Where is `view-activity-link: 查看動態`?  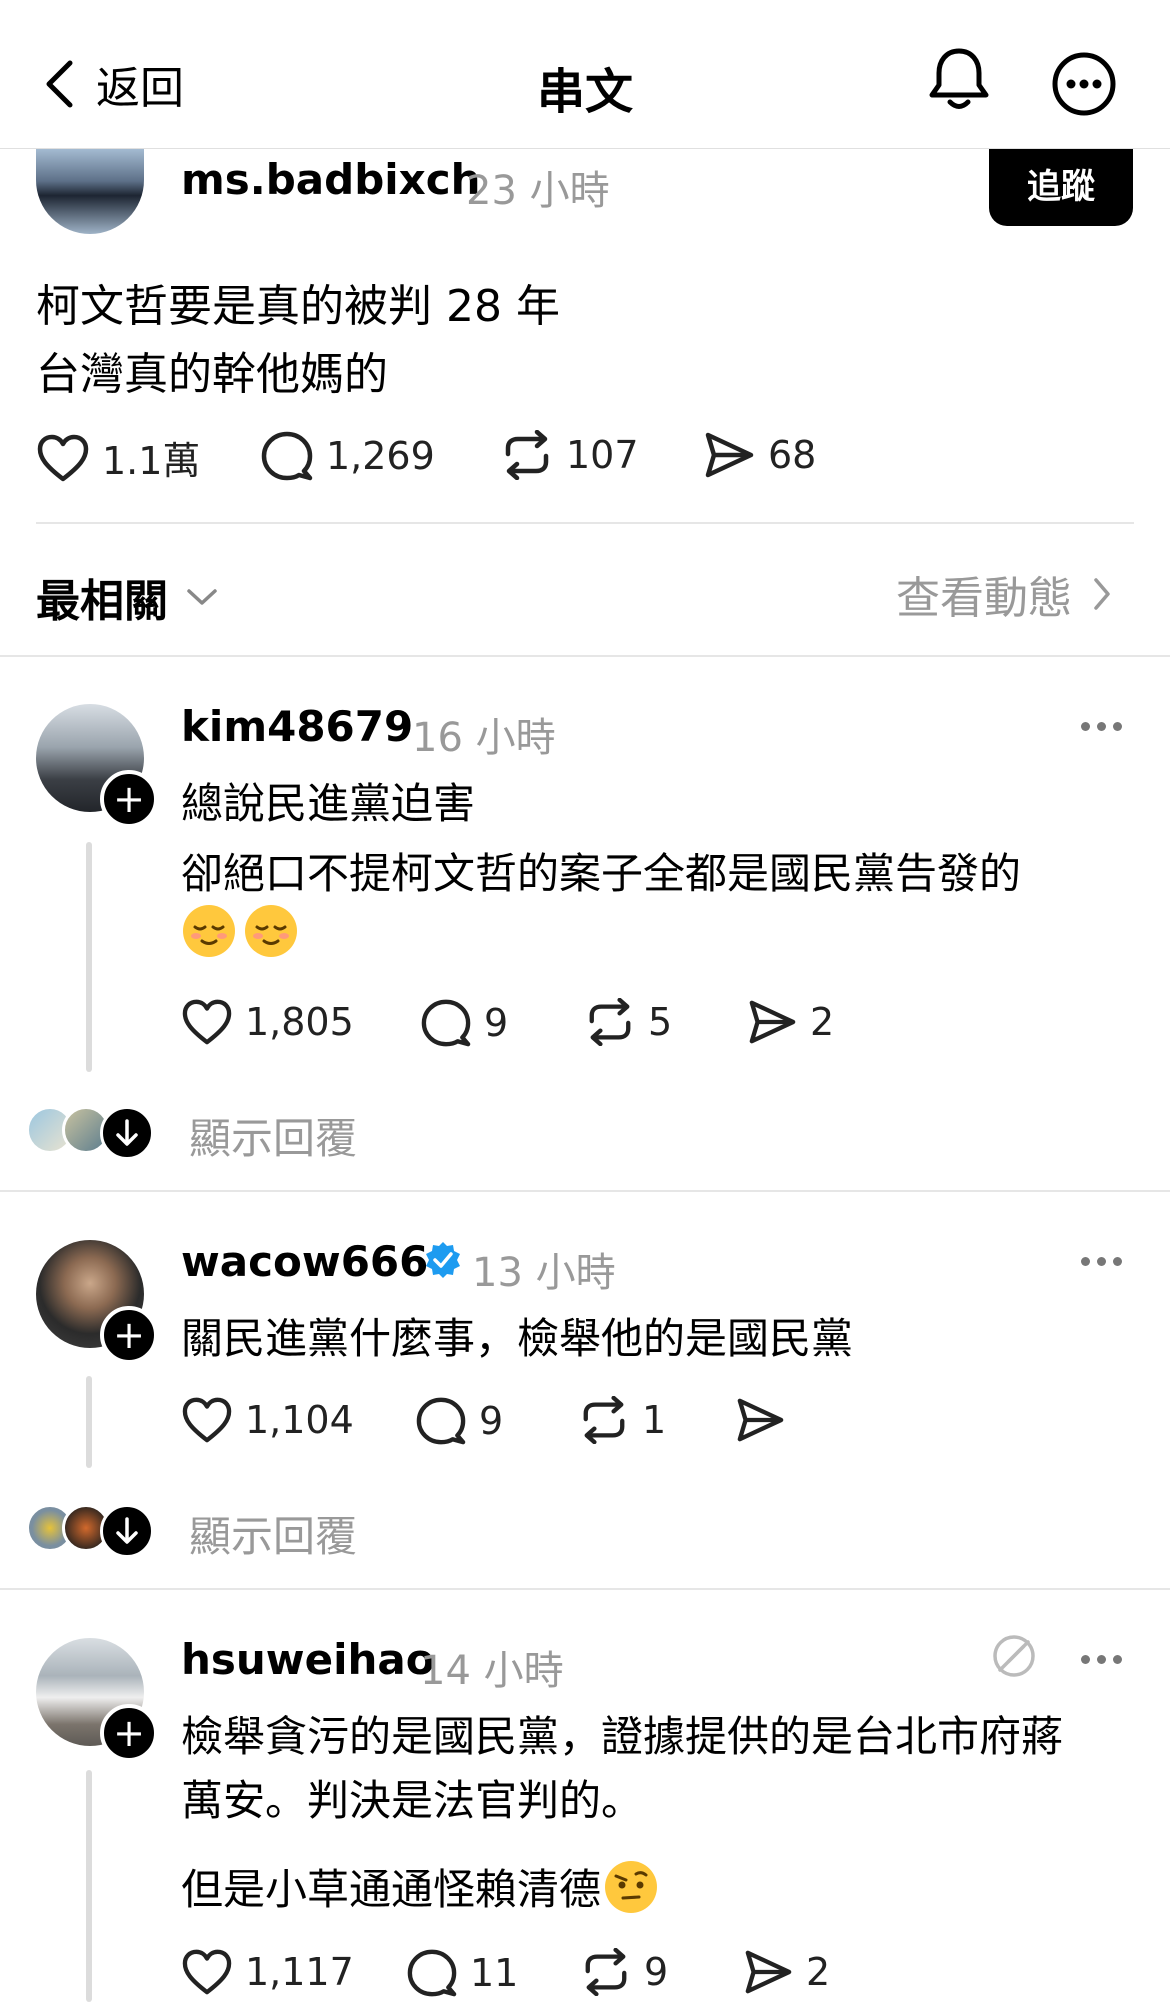
view-activity-link: 查看動態 is located at coordinates (1004, 594).